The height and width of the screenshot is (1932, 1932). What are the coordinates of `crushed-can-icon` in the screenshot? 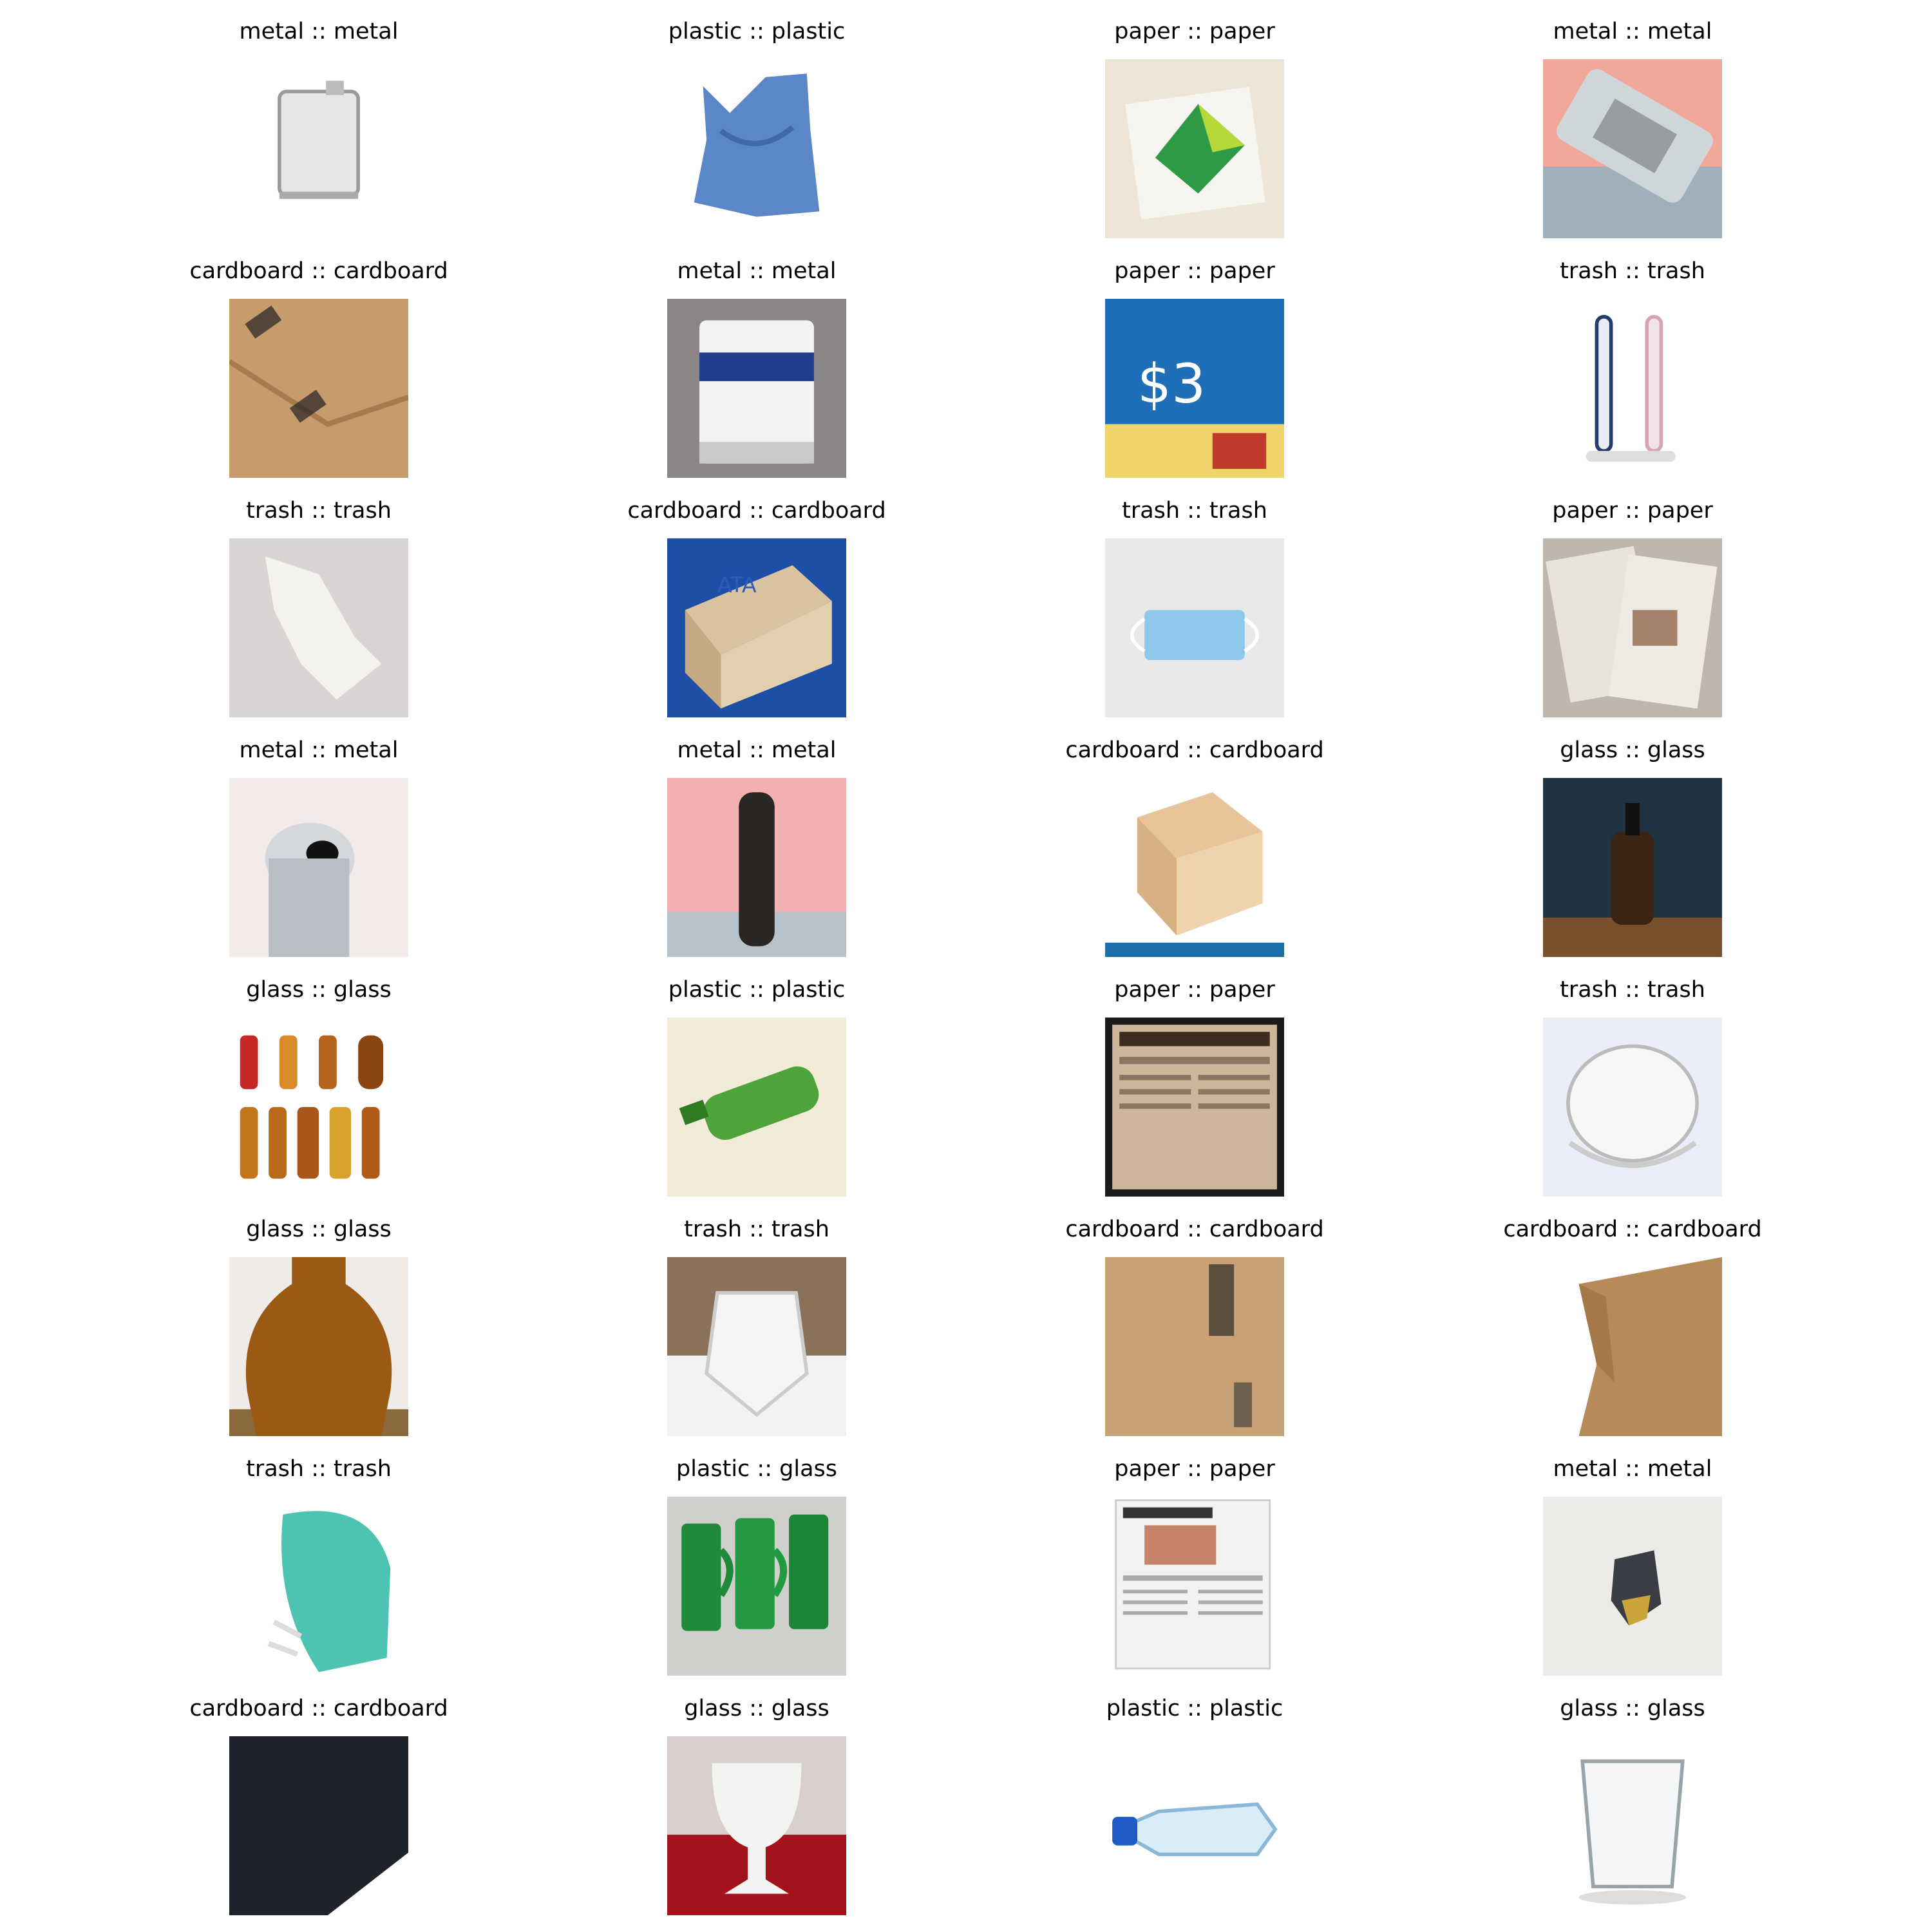 It's located at (1632, 1587).